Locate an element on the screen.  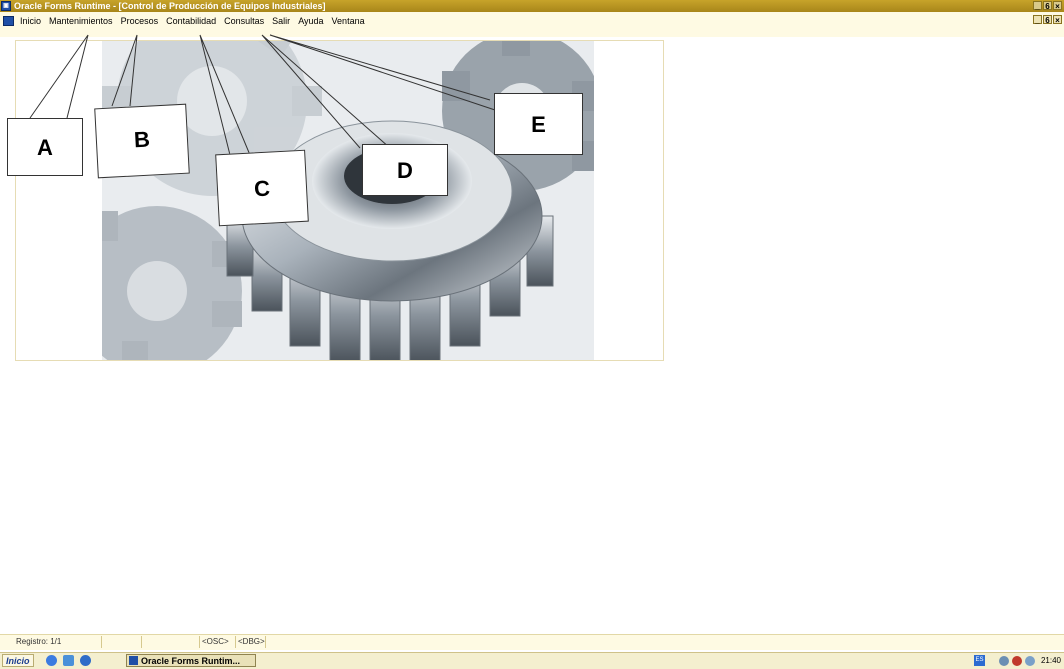
network-icon is located at coordinates (1003, 660).